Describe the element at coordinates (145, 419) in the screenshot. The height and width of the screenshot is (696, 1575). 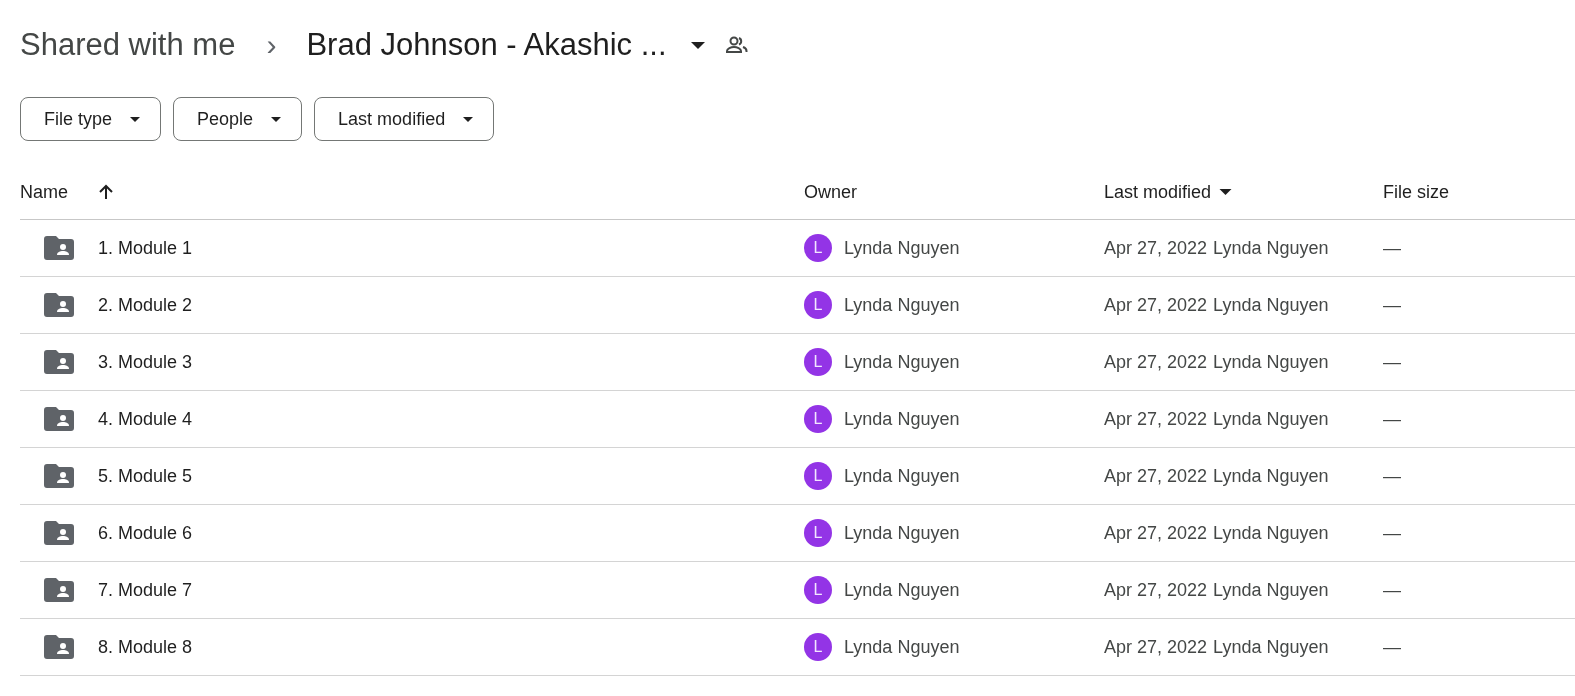
I see `file-name: 4. Module 4` at that location.